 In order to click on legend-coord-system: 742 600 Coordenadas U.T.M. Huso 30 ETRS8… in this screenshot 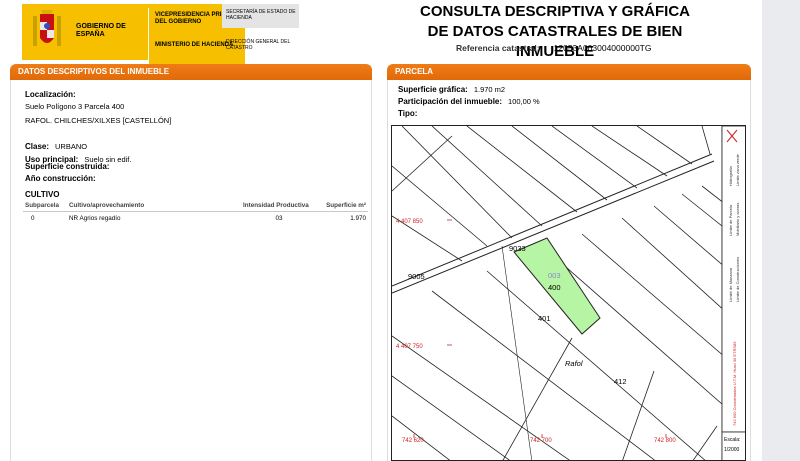, I will do `click(734, 383)`.